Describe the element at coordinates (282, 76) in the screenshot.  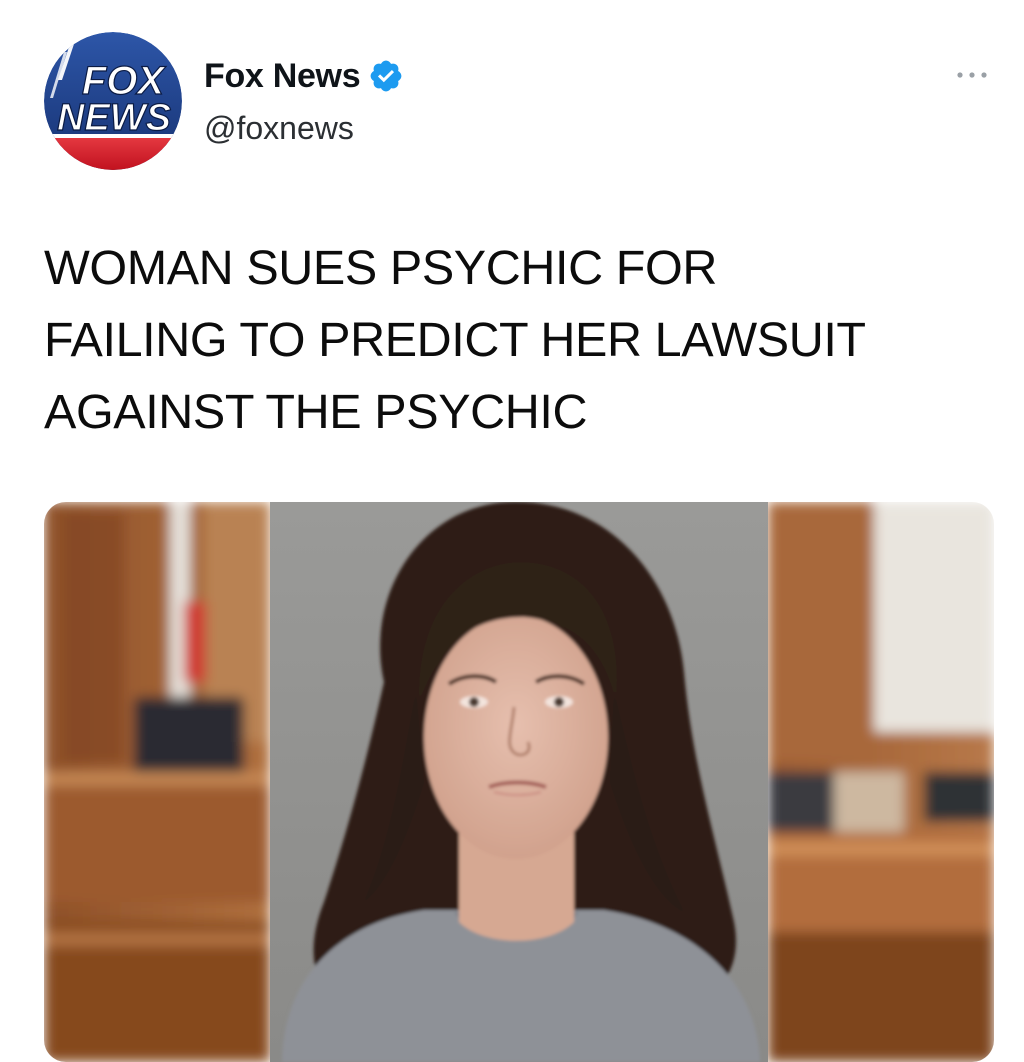
I see `author-display-name: Fox News` at that location.